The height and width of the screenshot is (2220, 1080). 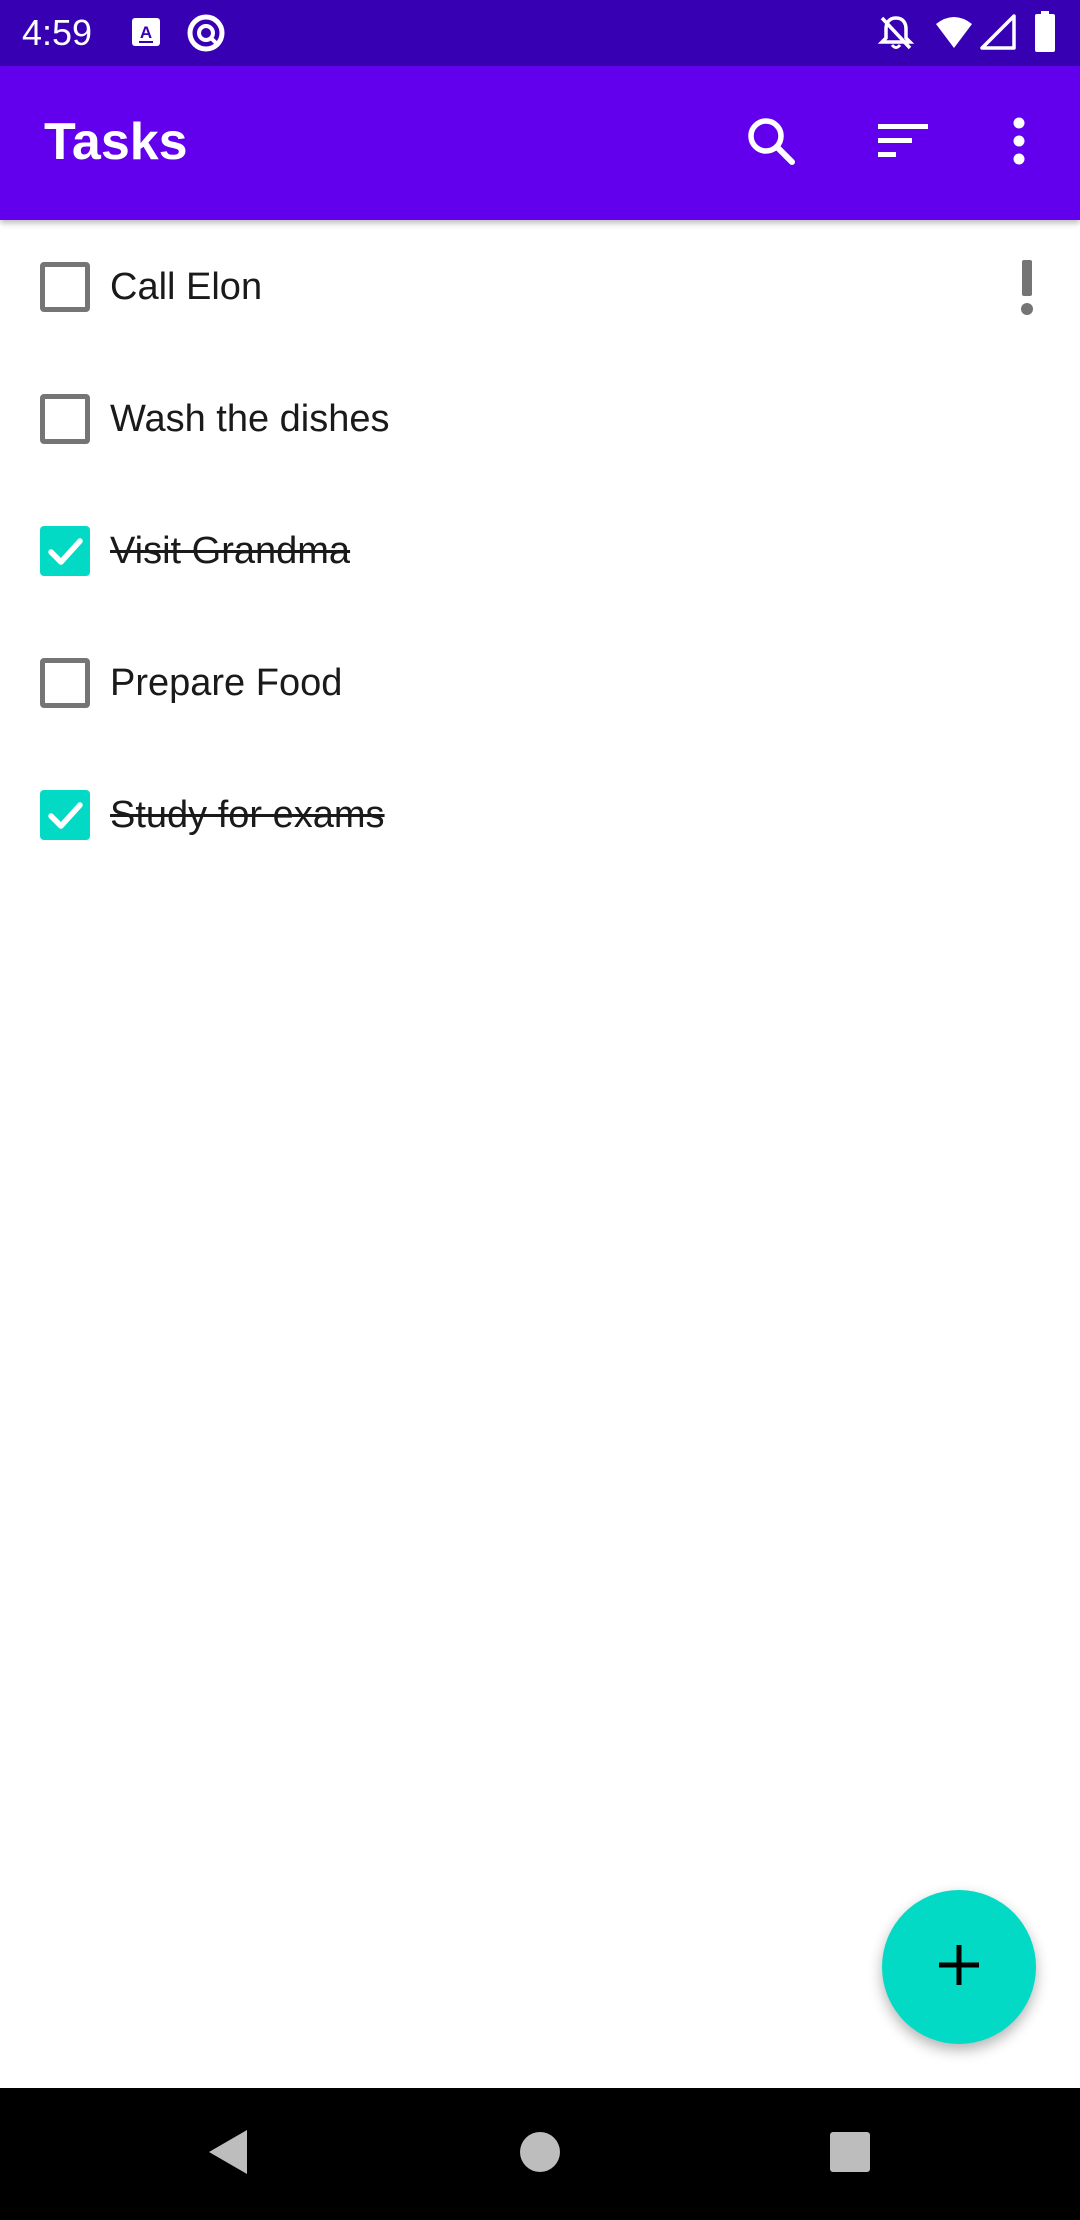 I want to click on recents-icon, so click(x=850, y=2154).